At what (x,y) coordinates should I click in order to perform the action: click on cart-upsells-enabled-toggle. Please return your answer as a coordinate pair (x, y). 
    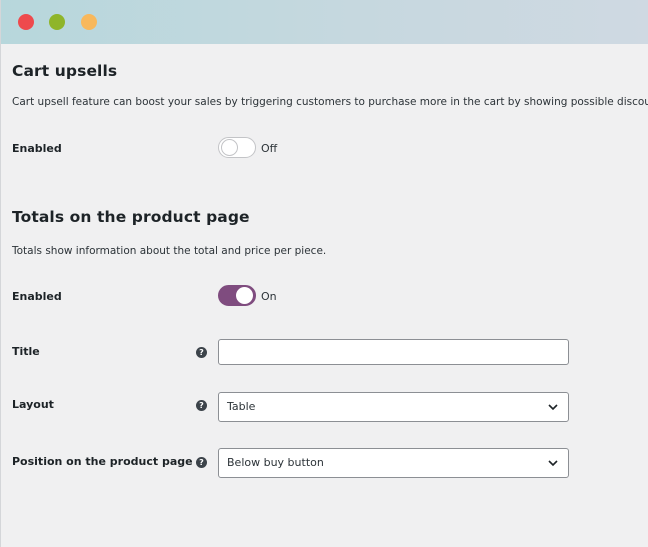
    Looking at the image, I should click on (237, 147).